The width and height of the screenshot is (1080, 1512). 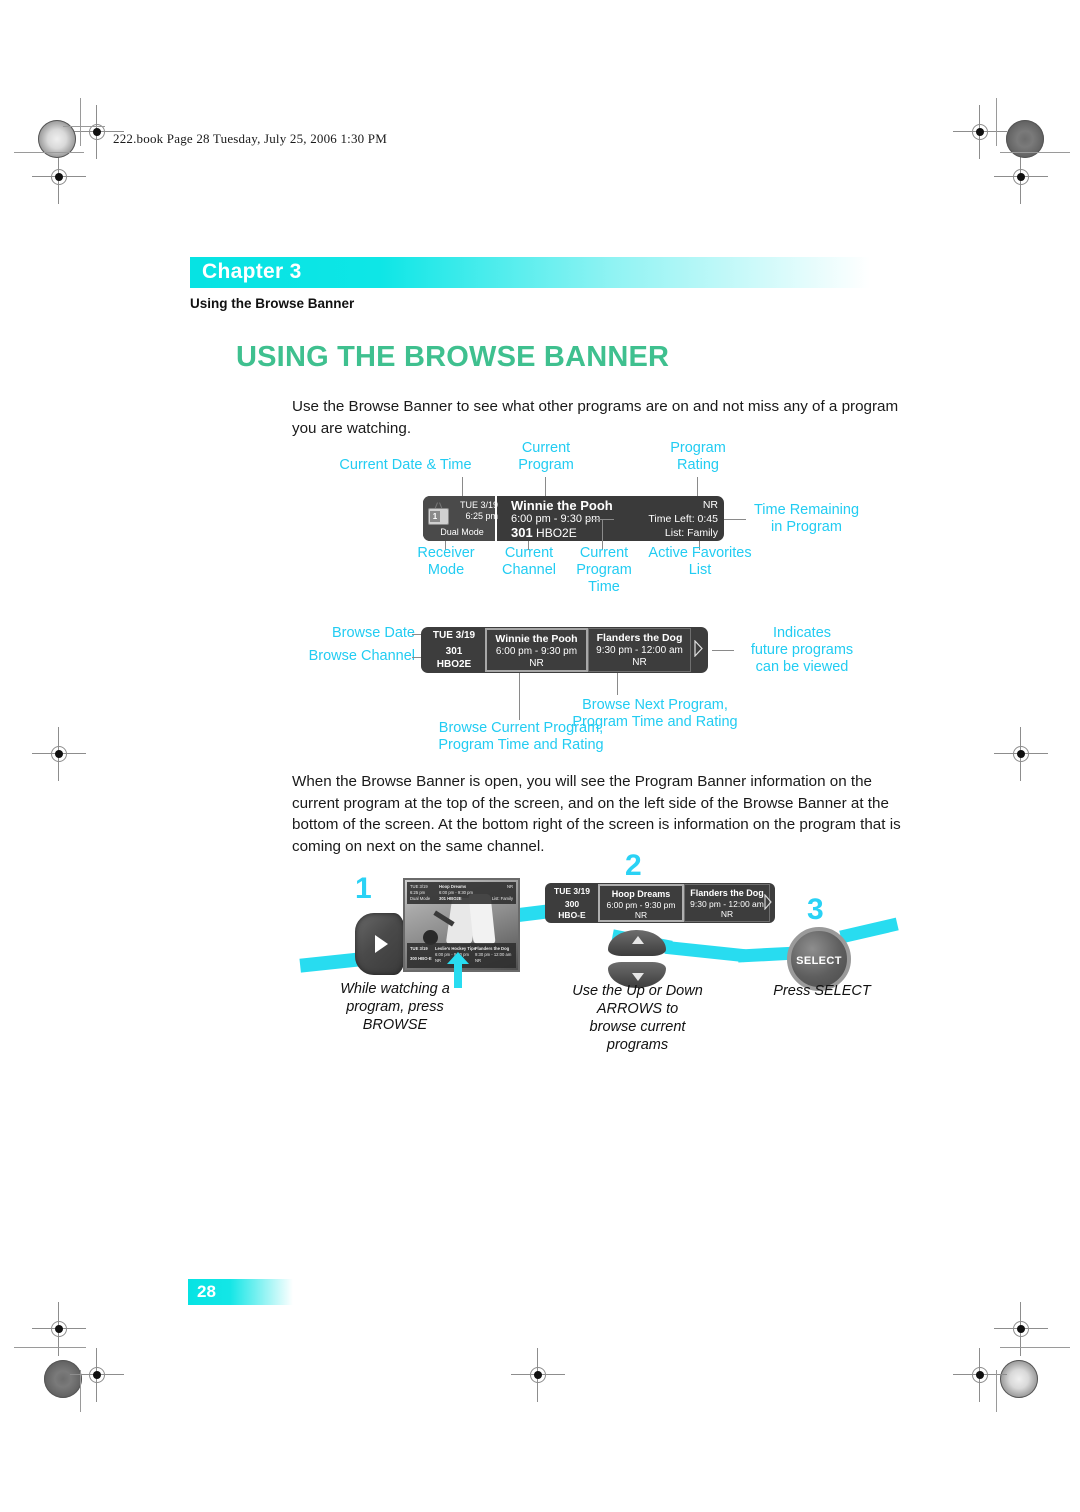 What do you see at coordinates (395, 1007) in the screenshot?
I see `step-1-caption: While watching a program, press BROWSE` at bounding box center [395, 1007].